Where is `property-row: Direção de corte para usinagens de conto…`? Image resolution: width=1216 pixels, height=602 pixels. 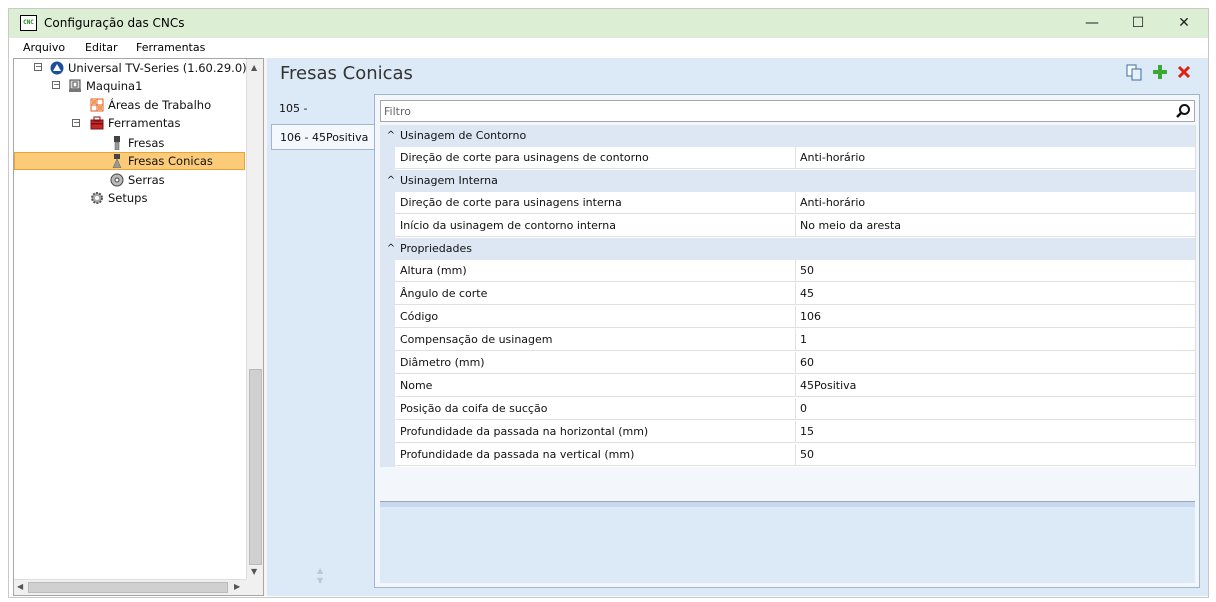 property-row: Direção de corte para usinagens de conto… is located at coordinates (787, 158).